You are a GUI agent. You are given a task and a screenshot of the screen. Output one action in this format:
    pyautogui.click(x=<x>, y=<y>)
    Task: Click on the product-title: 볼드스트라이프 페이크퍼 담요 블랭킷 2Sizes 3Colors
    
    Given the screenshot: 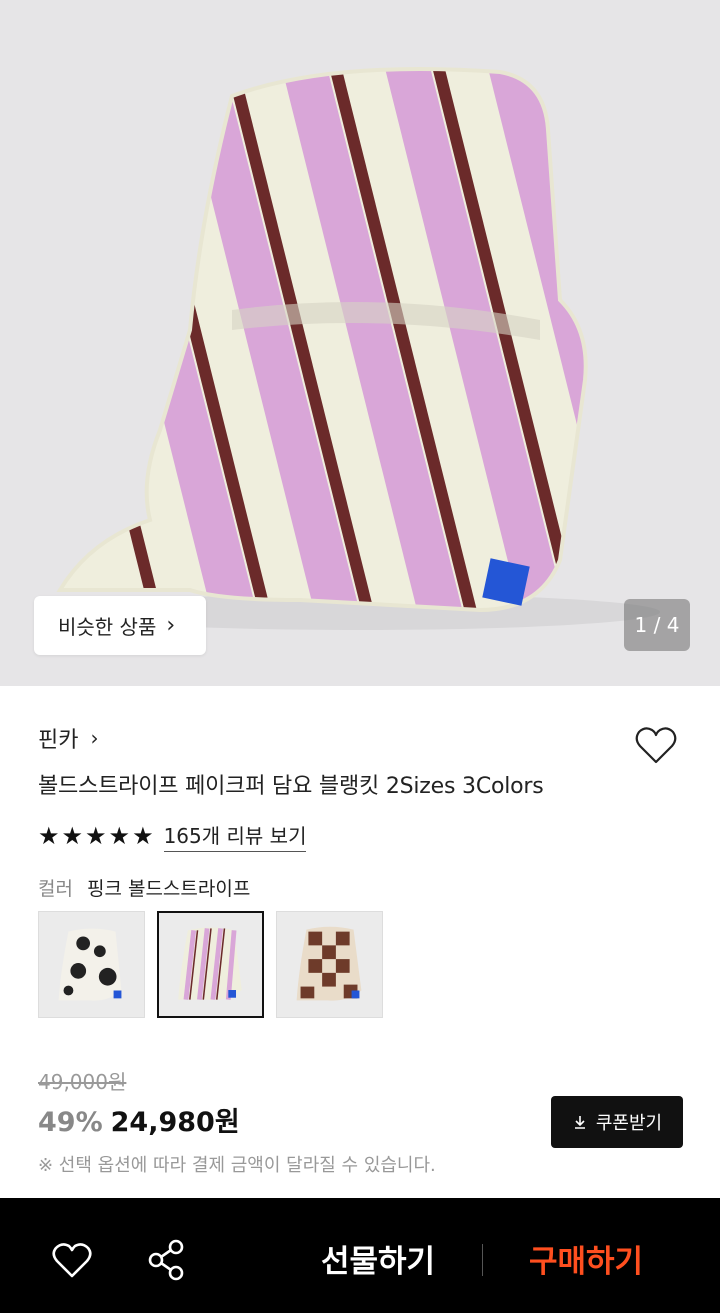 What is the action you would take?
    pyautogui.click(x=291, y=786)
    